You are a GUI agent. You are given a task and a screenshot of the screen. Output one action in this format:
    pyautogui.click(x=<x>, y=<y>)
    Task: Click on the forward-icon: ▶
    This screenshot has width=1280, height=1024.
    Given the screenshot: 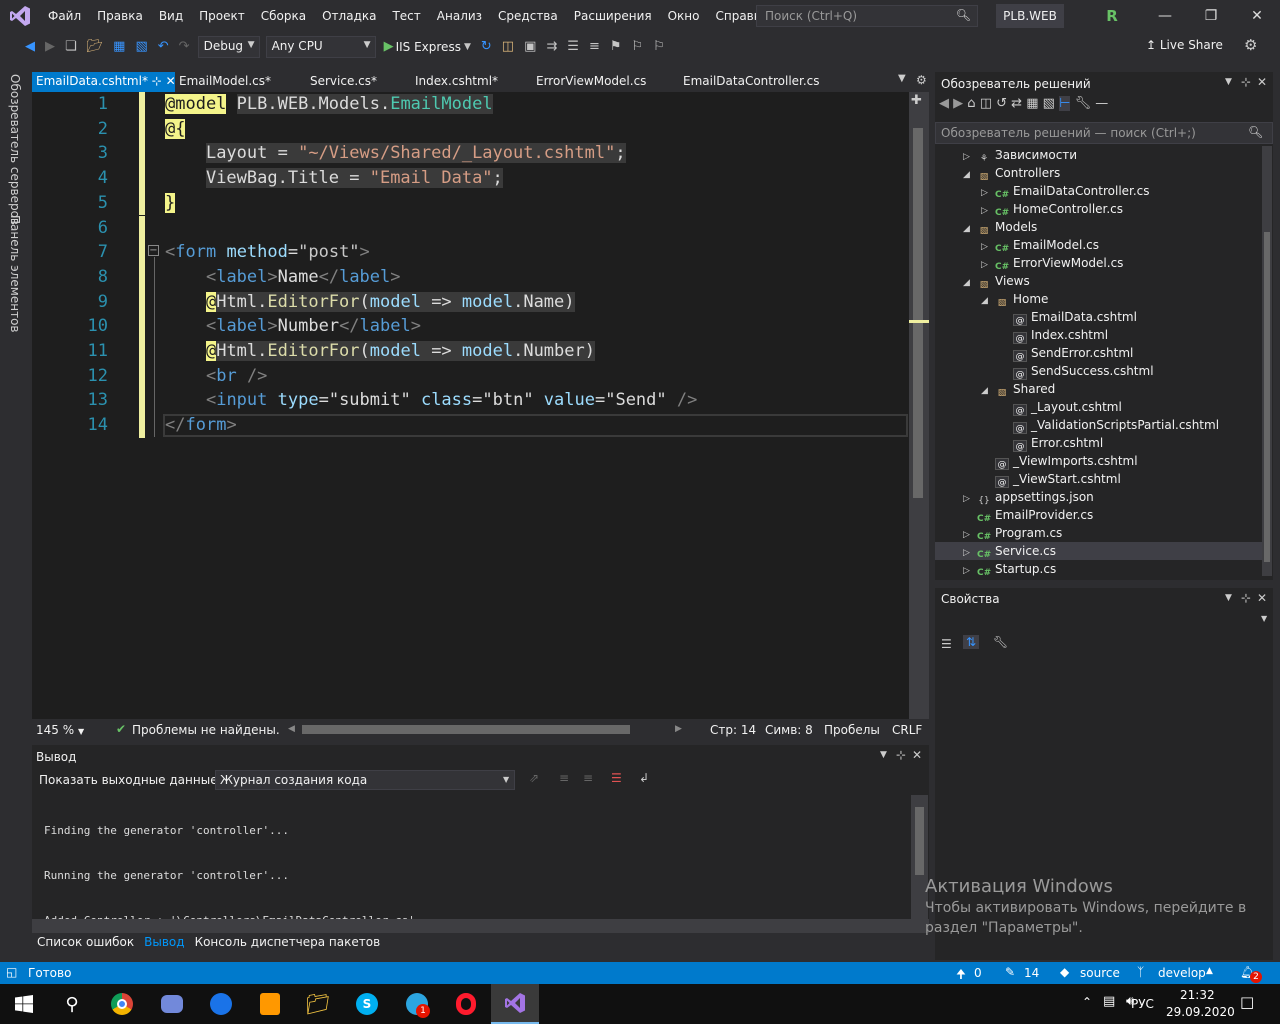 What is the action you would take?
    pyautogui.click(x=958, y=103)
    